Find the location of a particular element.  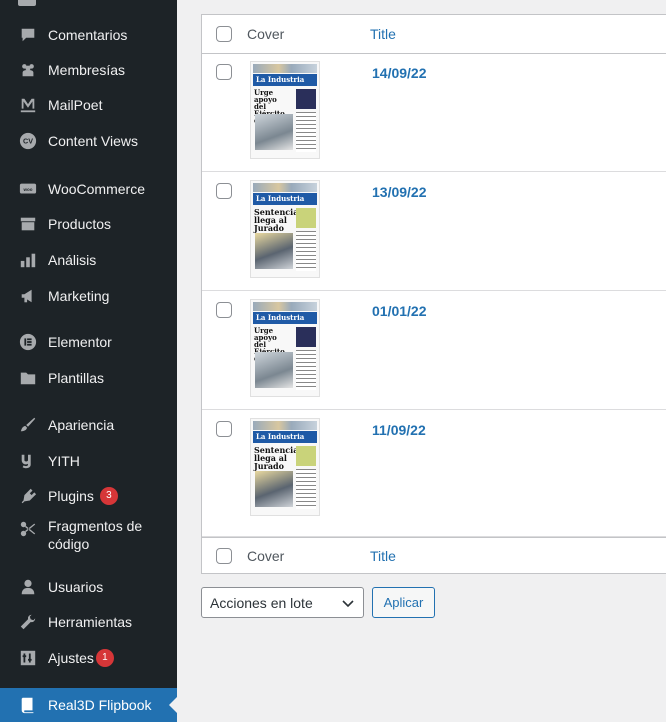

sidebar-item-content-views: CV Content Views is located at coordinates (88, 141).